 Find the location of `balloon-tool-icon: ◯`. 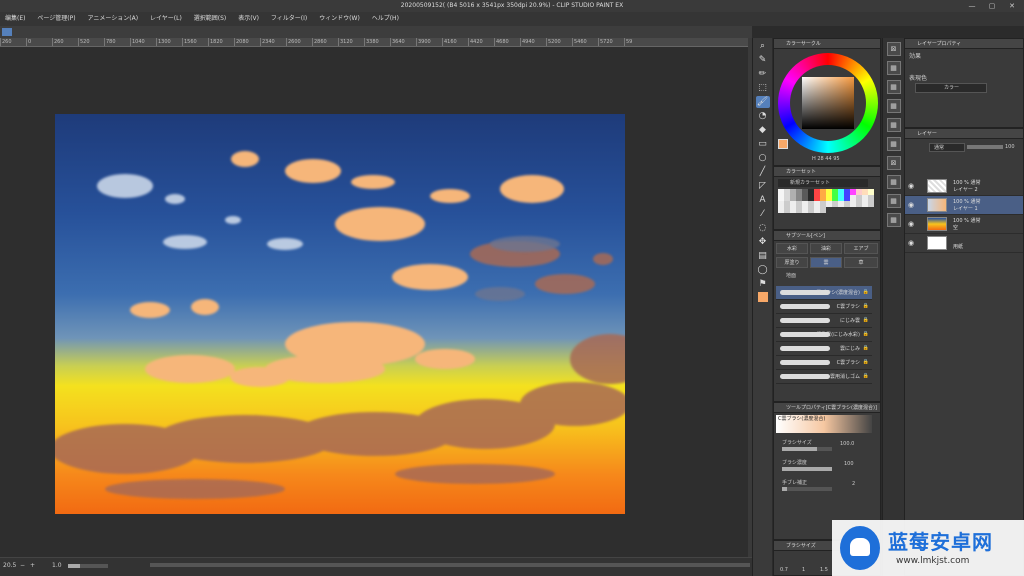

balloon-tool-icon: ◯ is located at coordinates (763, 270).